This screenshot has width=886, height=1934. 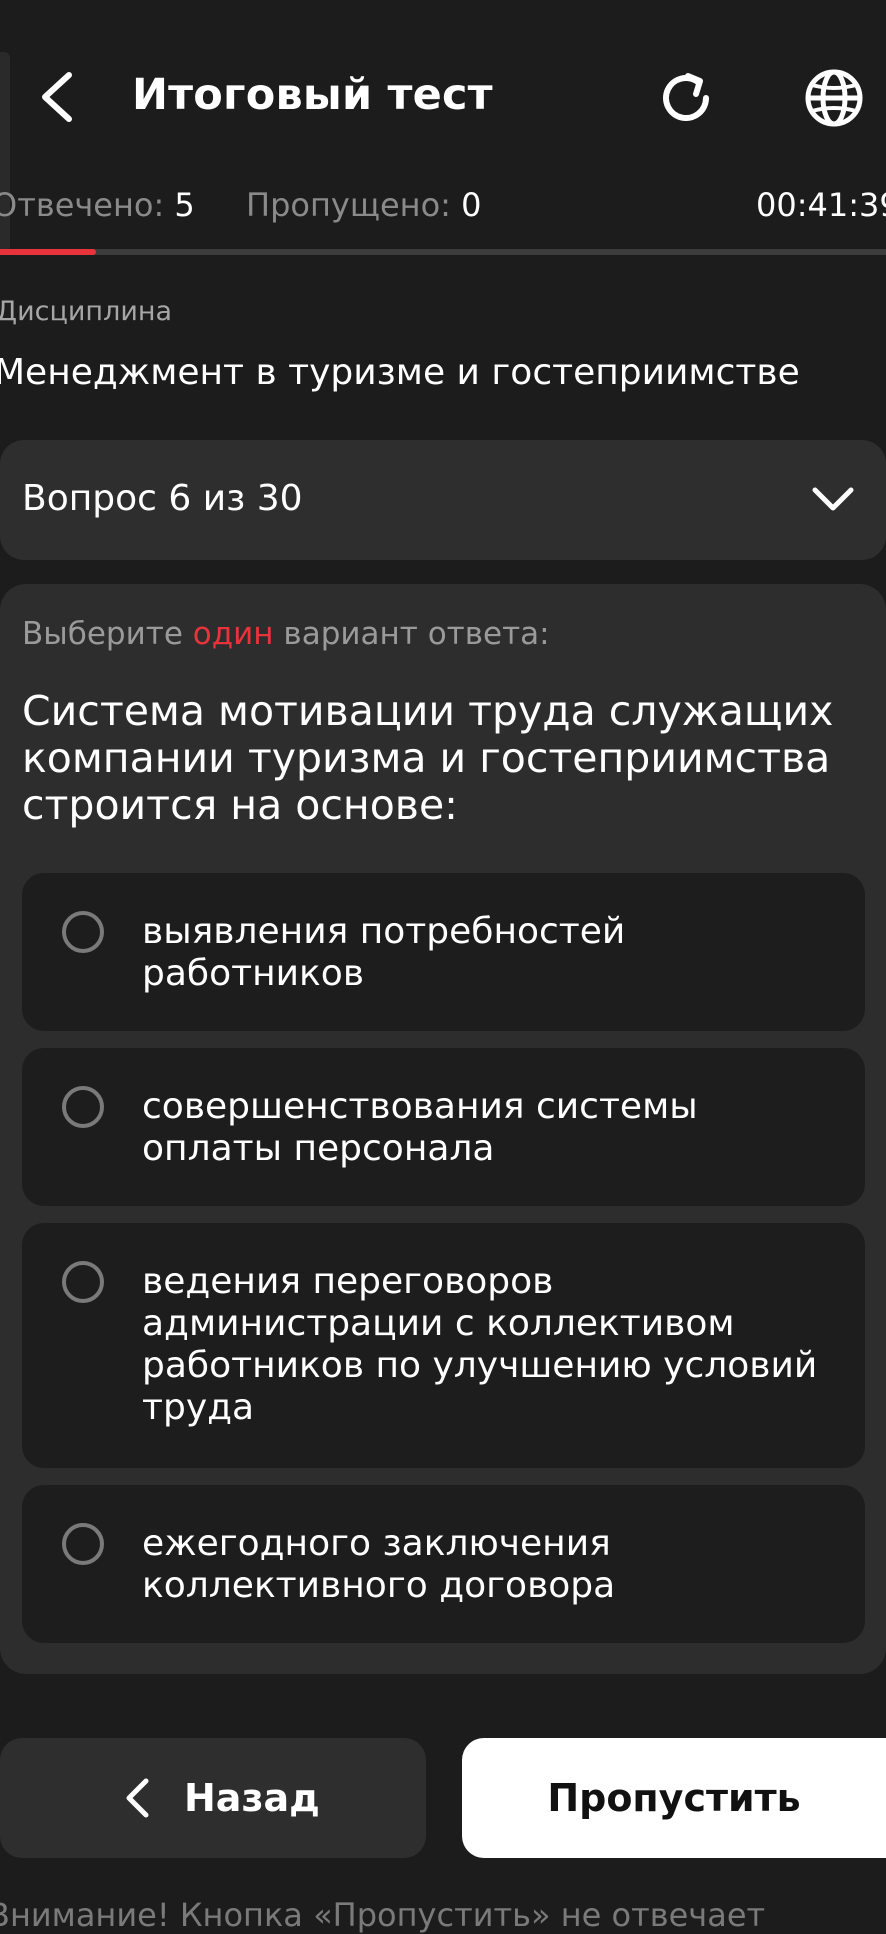 I want to click on instruction-prefix: Выберите, so click(x=107, y=634).